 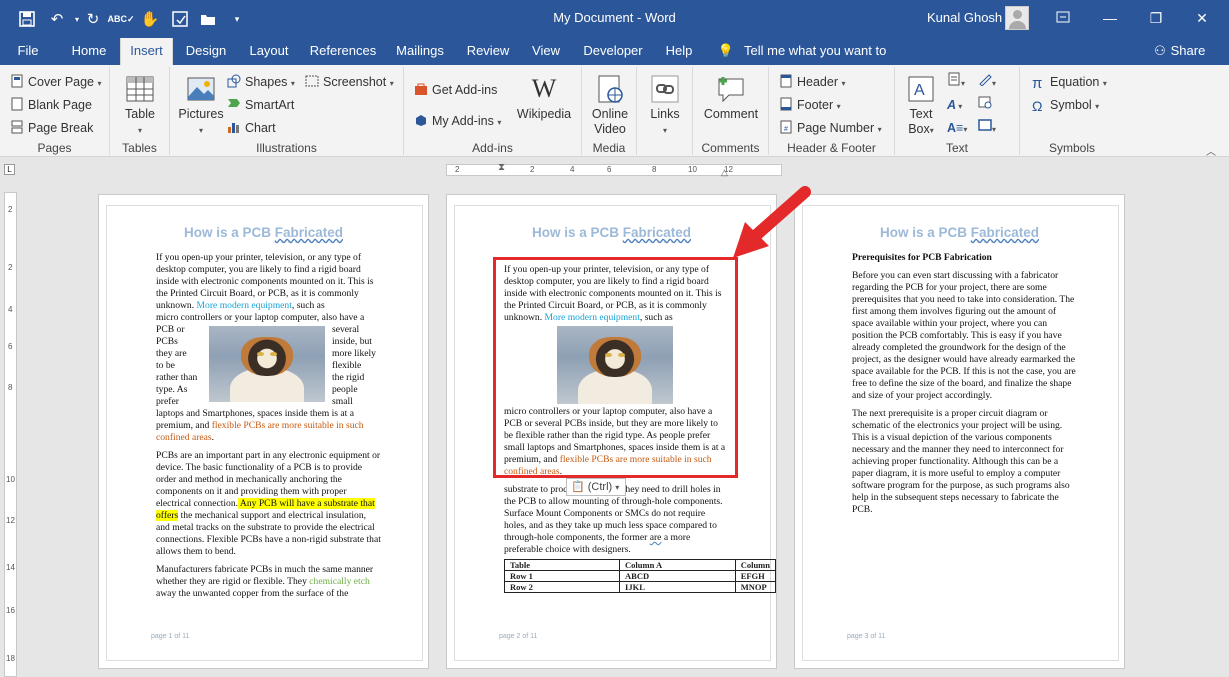 What do you see at coordinates (730, 148) in the screenshot?
I see `group-label-comments: Comments` at bounding box center [730, 148].